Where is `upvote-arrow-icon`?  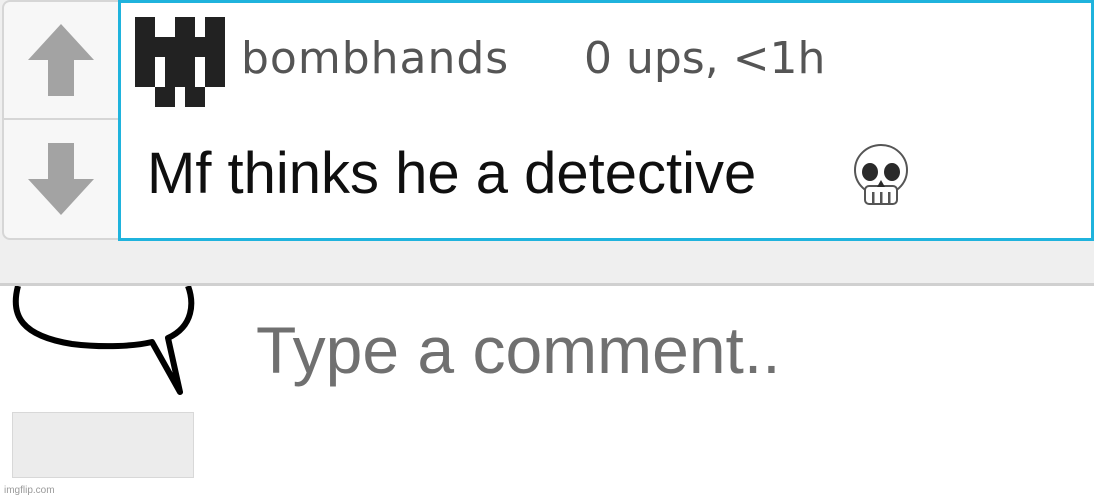
upvote-arrow-icon is located at coordinates (61, 60).